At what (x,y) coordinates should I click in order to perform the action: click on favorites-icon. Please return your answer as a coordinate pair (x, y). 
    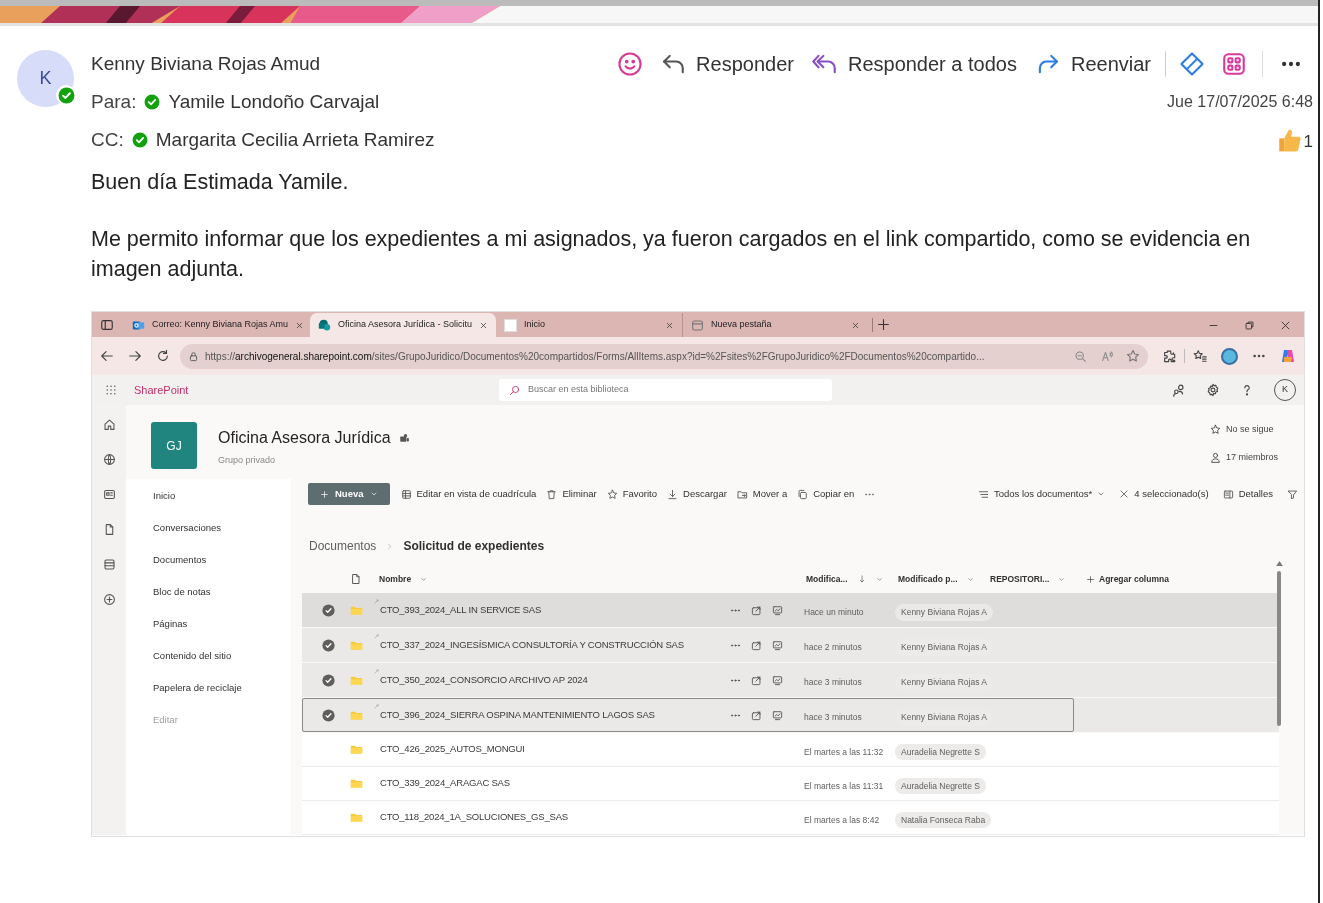
    Looking at the image, I should click on (1200, 356).